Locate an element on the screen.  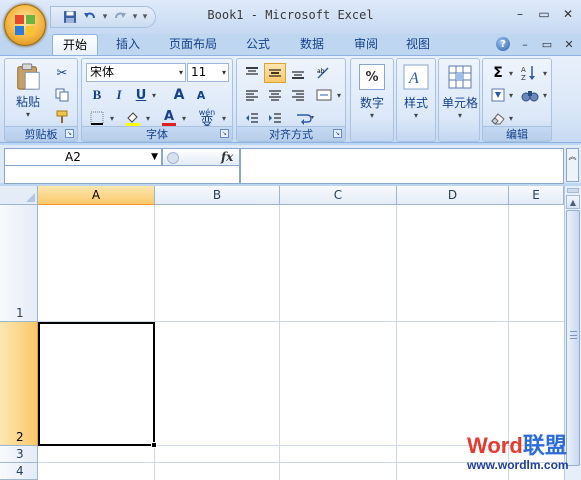
editing-group-label: 编辑 is located at coordinates (517, 133).